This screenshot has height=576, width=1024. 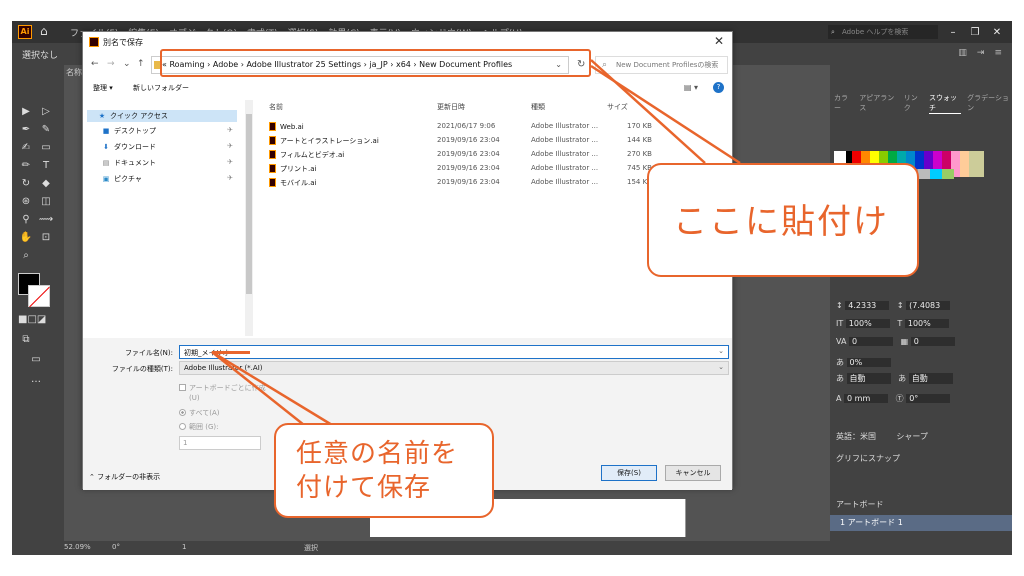 What do you see at coordinates (103, 88) in the screenshot?
I see `organize-button: 整理 ▾` at bounding box center [103, 88].